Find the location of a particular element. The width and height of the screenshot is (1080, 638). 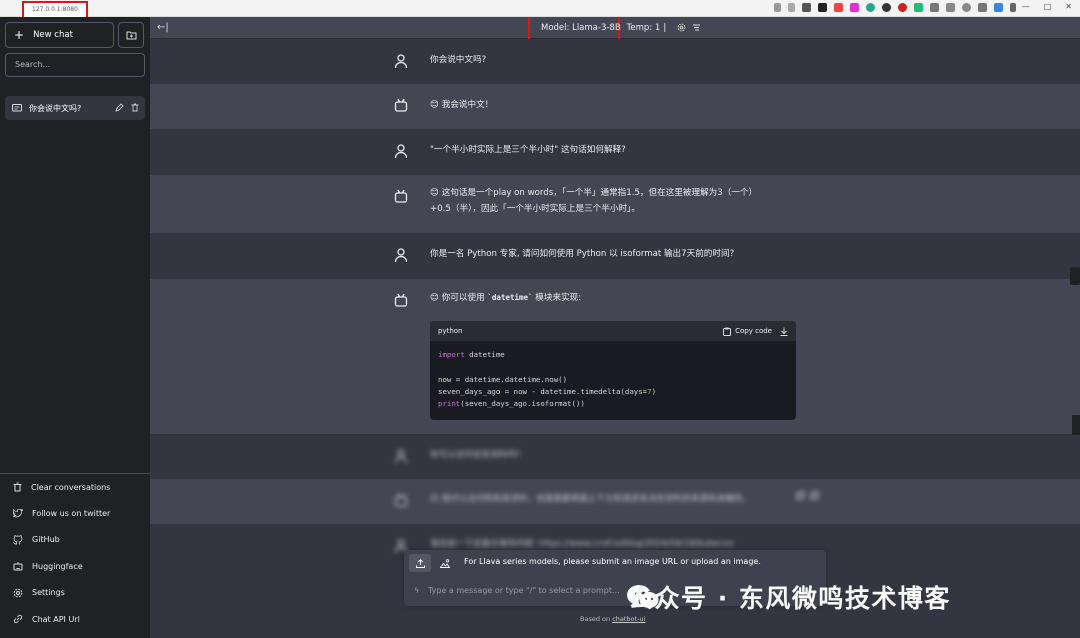

favorite-star-icon is located at coordinates (791, 7).